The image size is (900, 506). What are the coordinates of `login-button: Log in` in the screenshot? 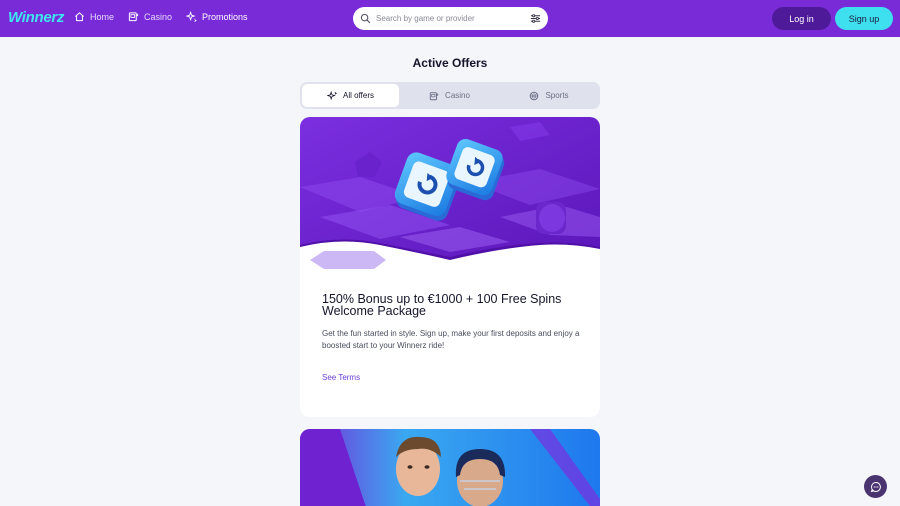 It's located at (801, 18).